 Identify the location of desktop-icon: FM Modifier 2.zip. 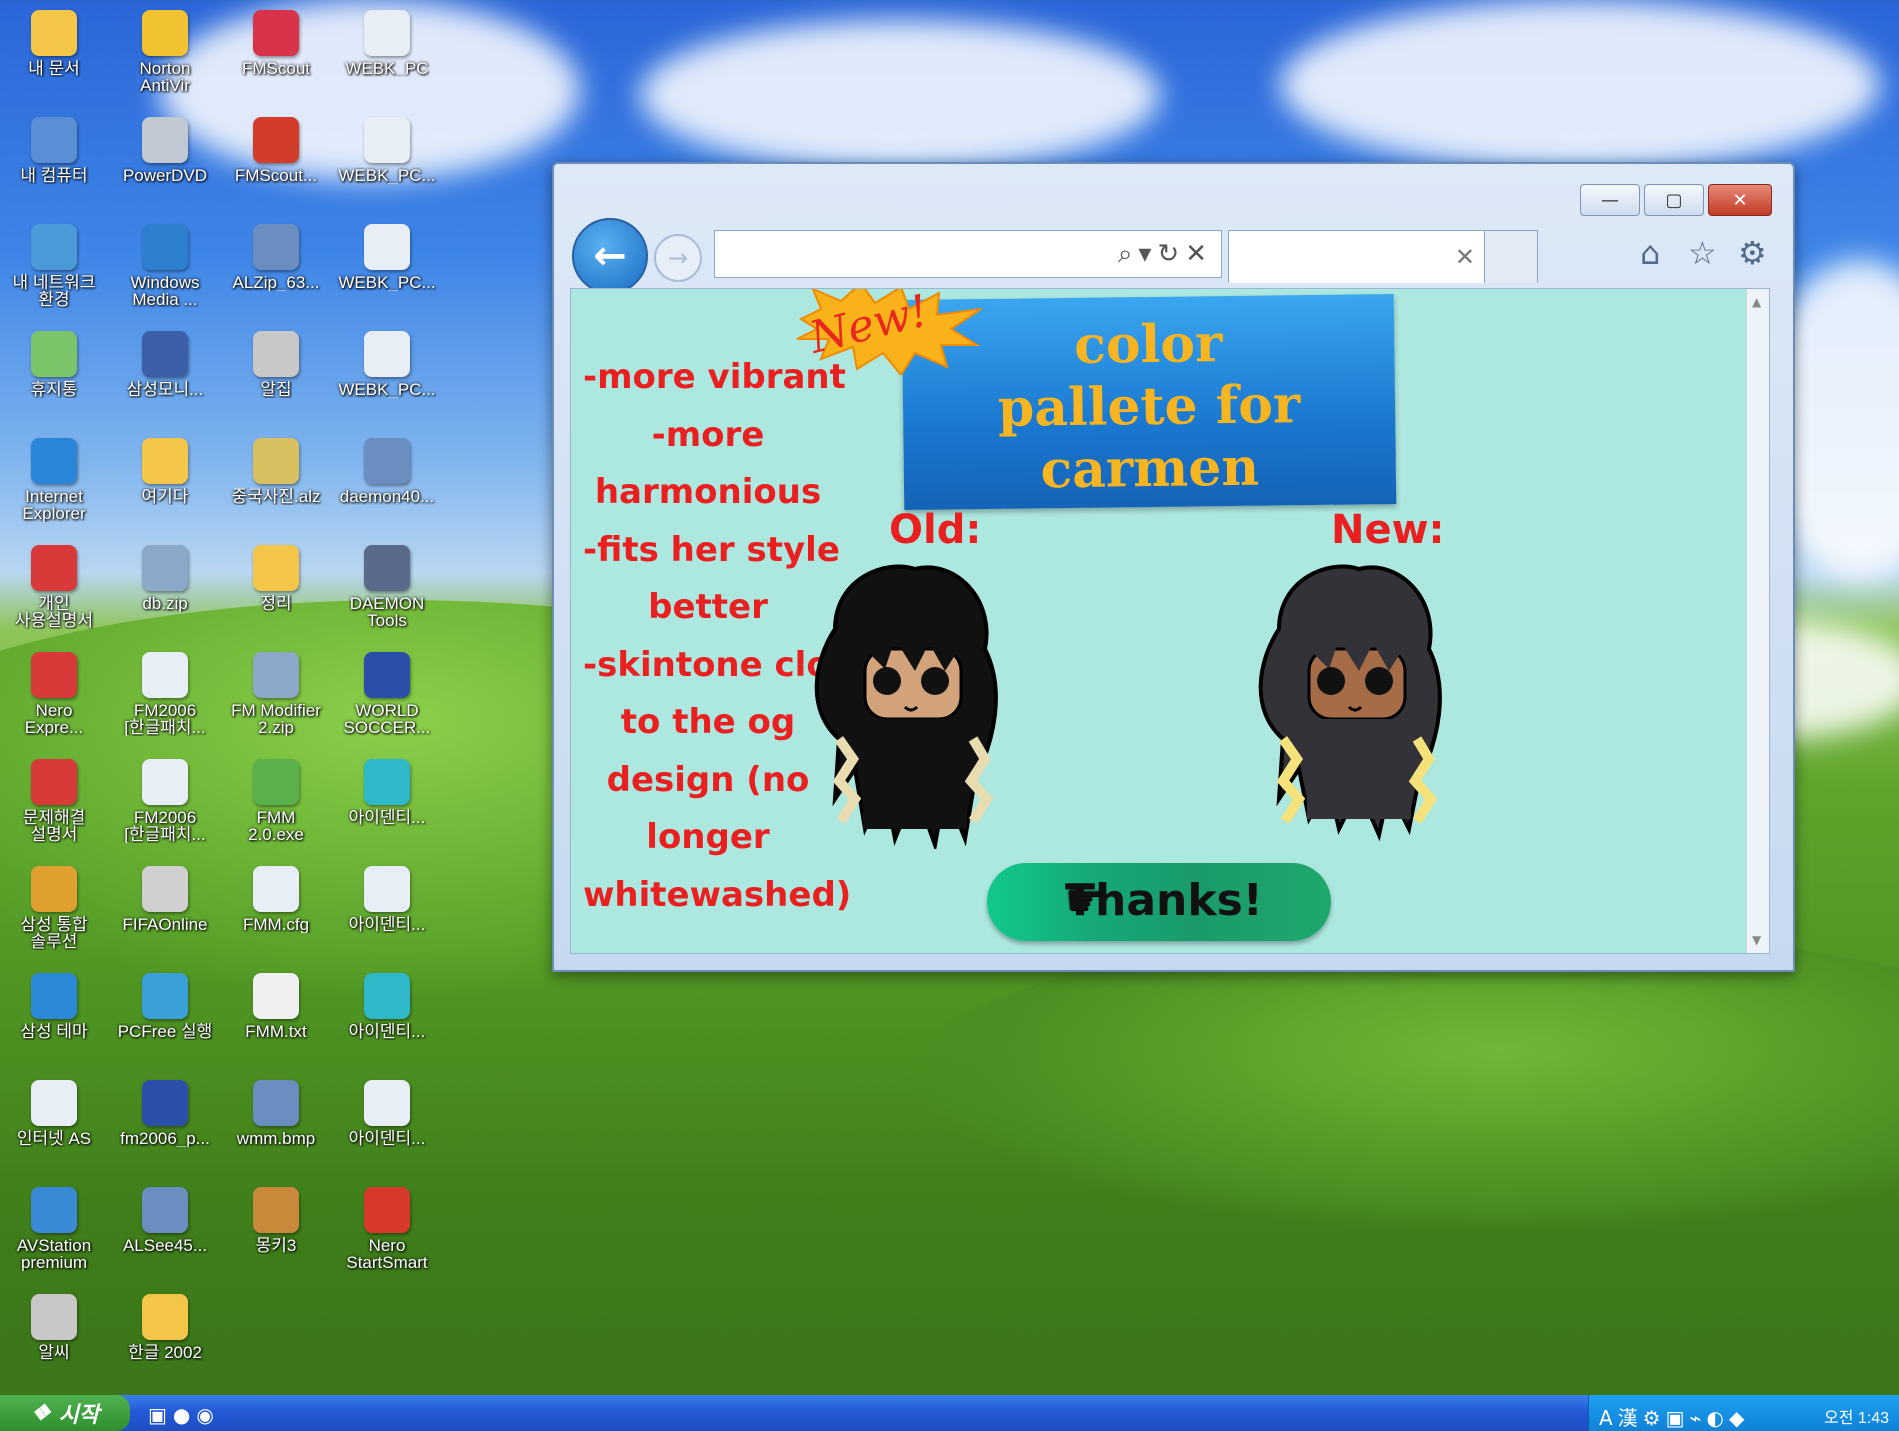
(276, 694).